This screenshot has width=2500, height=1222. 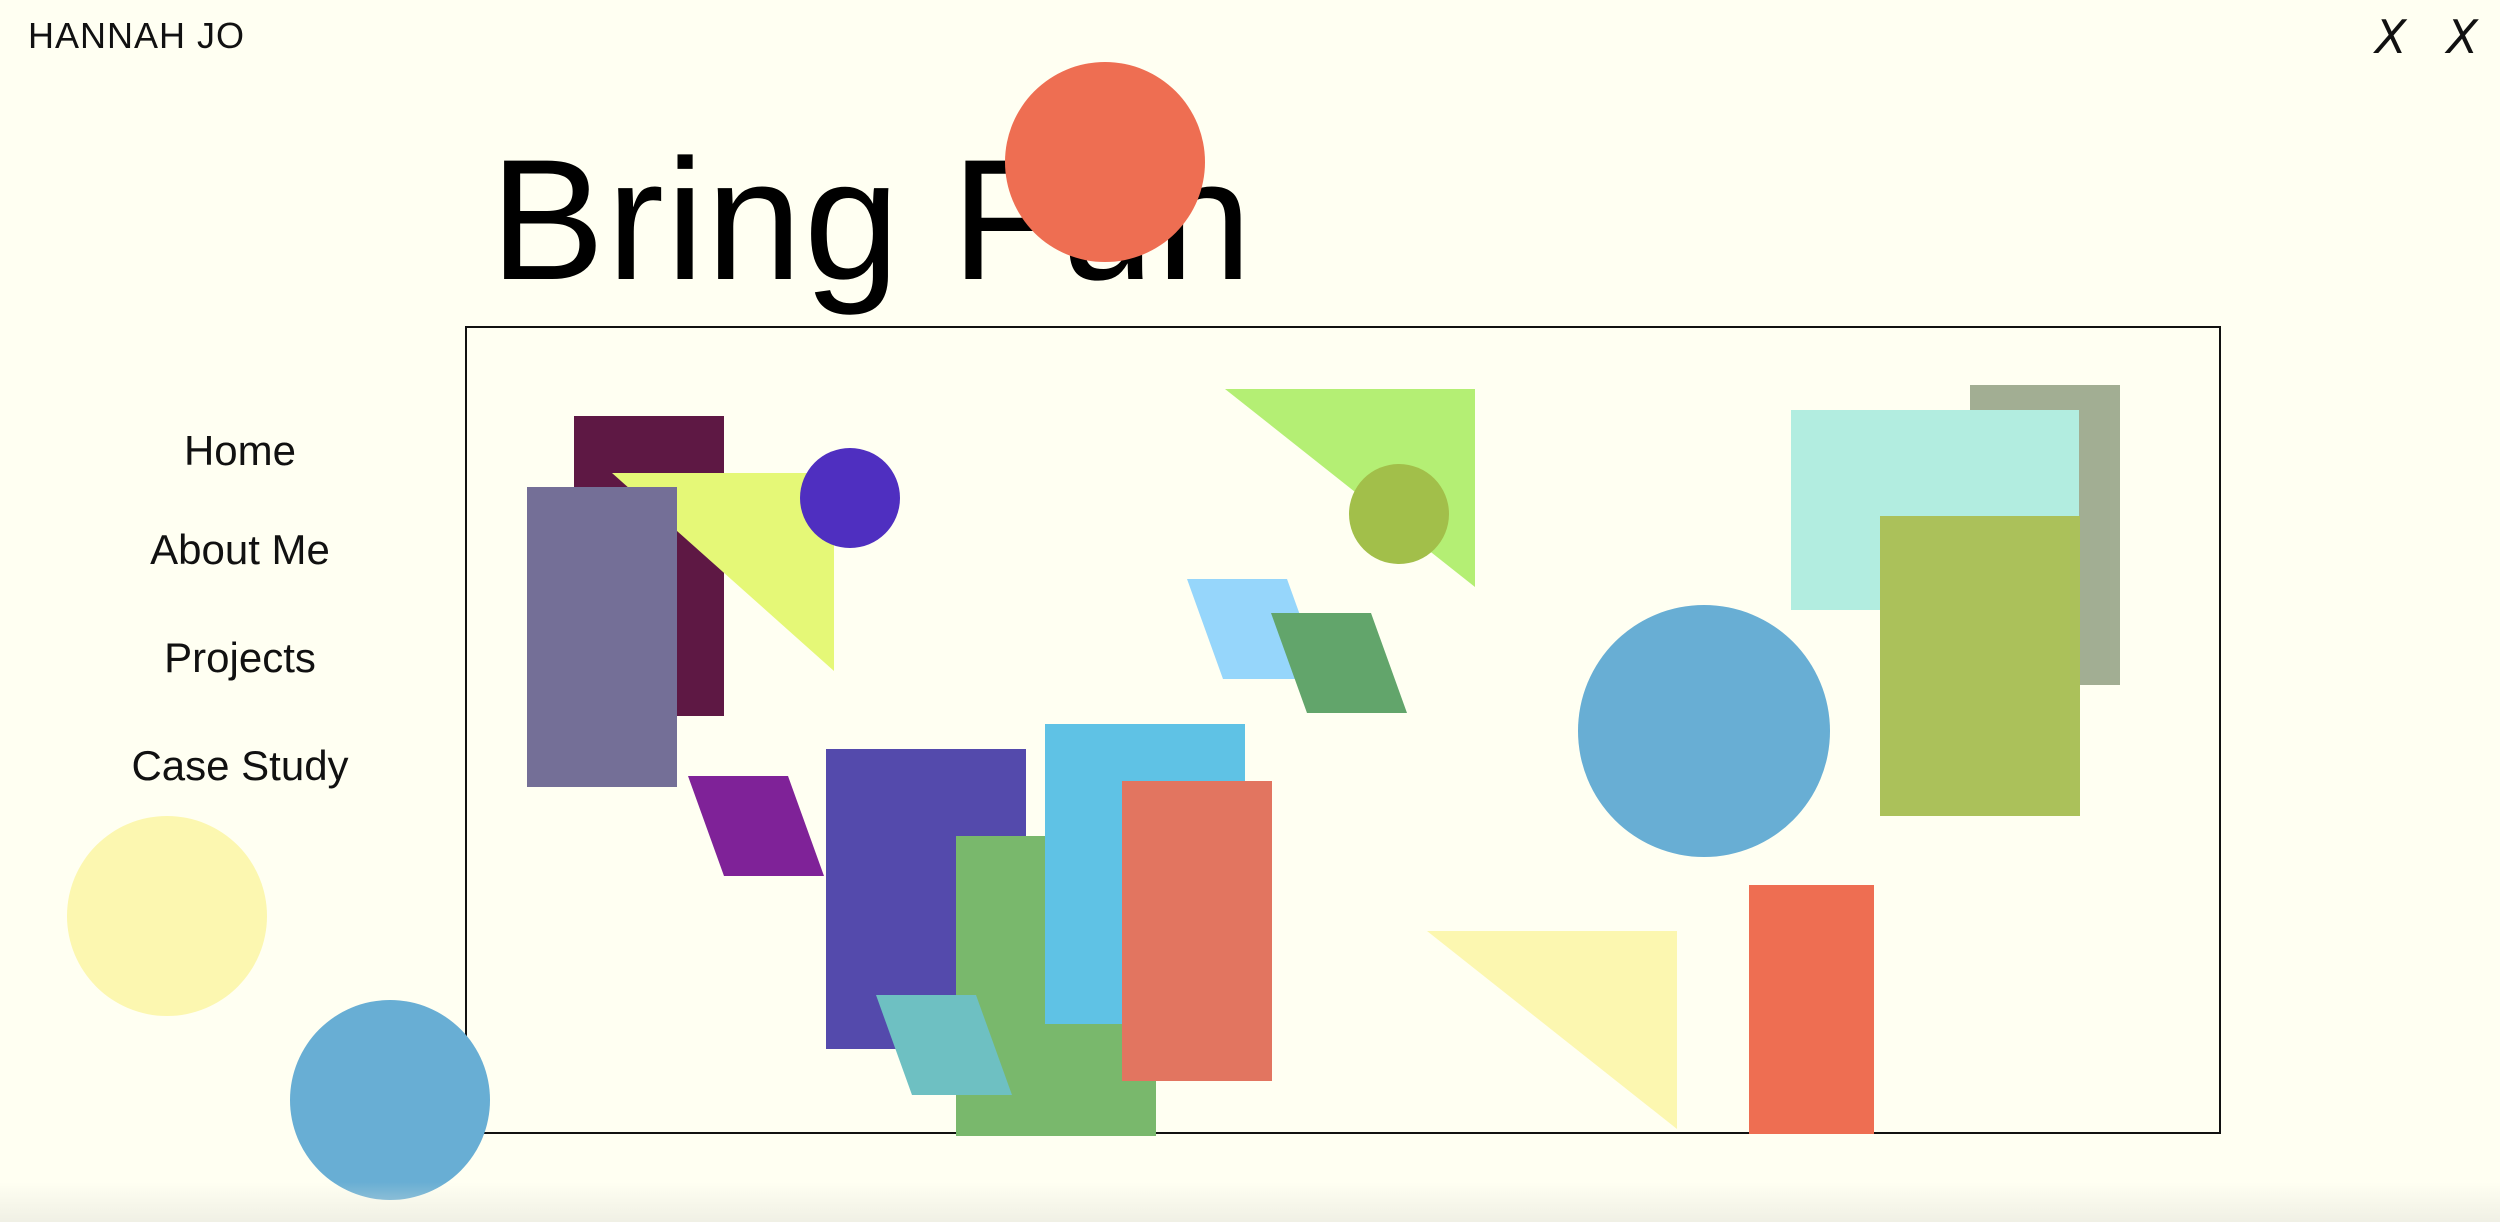 What do you see at coordinates (602, 637) in the screenshot?
I see `slate-purple-rectangle` at bounding box center [602, 637].